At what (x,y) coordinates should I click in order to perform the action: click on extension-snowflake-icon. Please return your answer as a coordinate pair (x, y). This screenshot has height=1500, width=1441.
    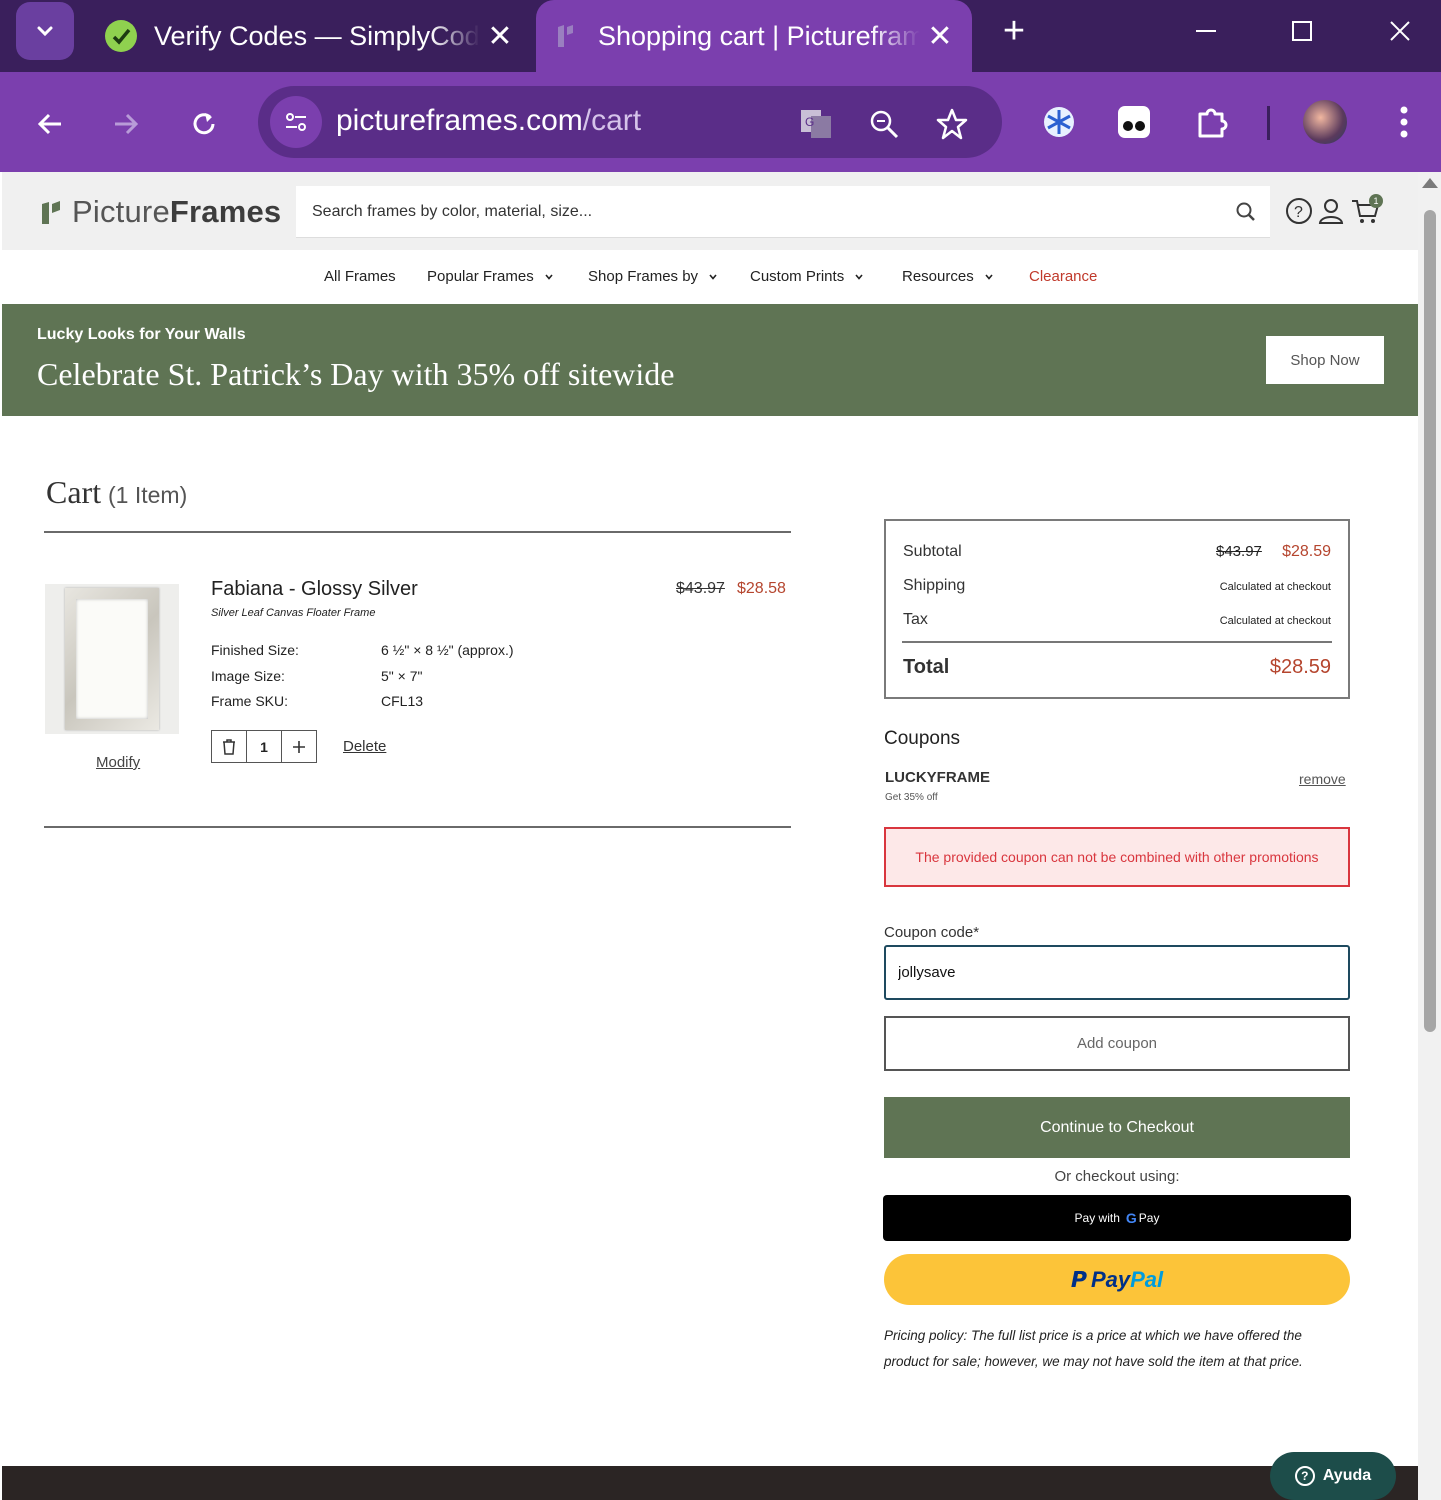
    Looking at the image, I should click on (1059, 122).